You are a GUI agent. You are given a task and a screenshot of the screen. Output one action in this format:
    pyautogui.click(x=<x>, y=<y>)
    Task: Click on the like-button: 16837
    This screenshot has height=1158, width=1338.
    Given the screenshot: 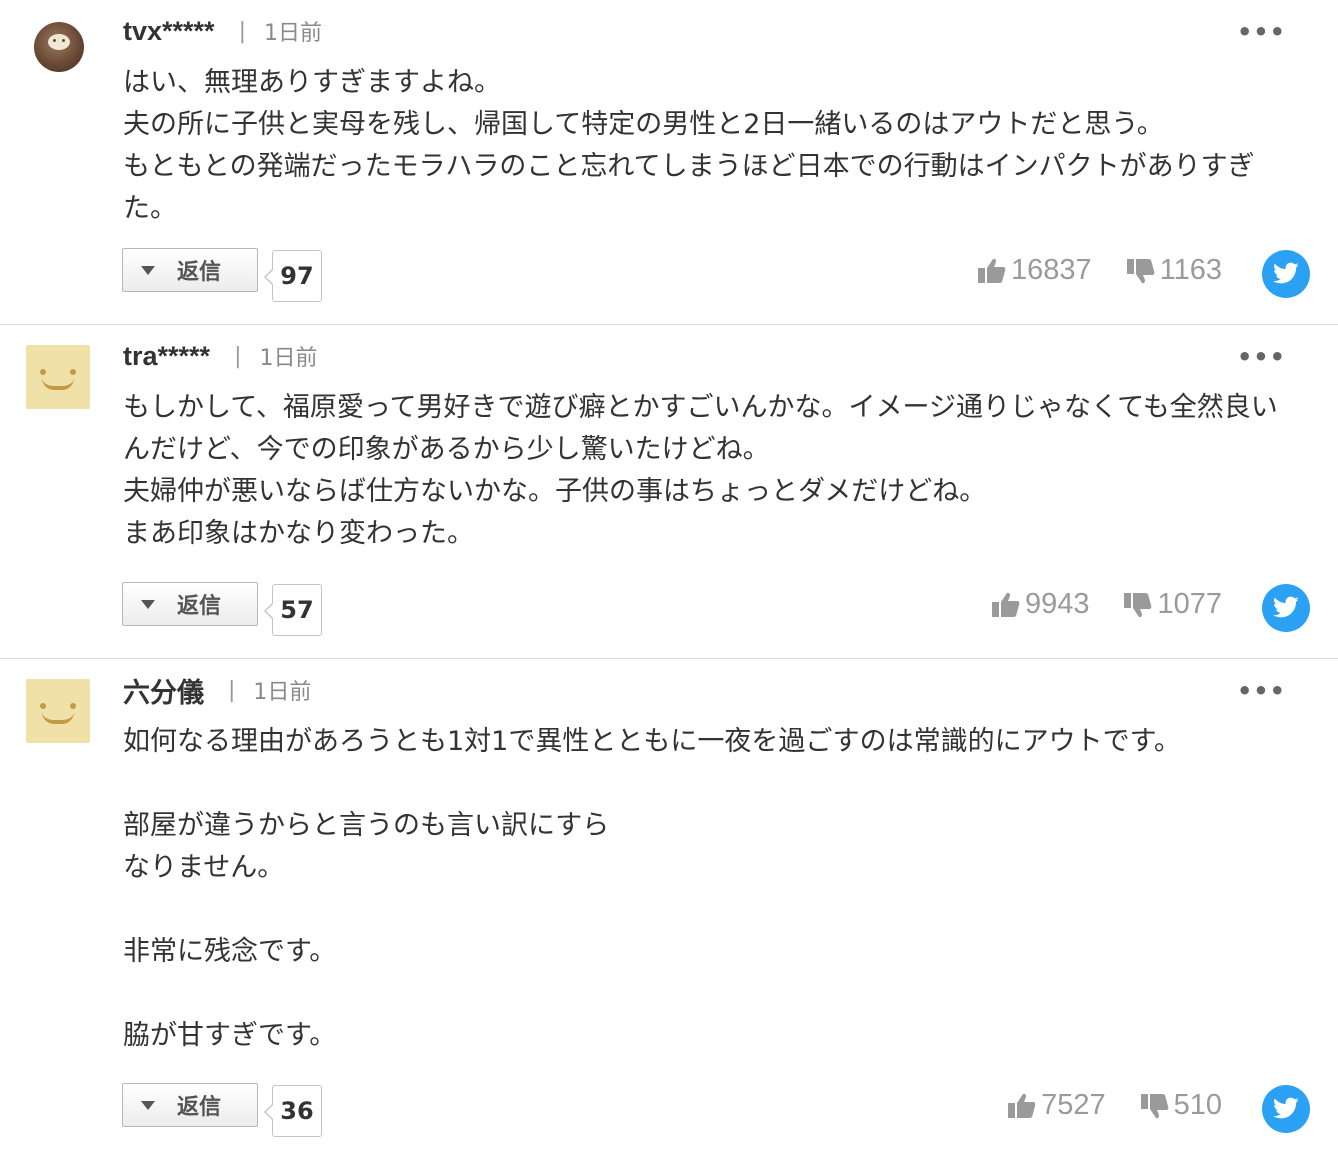 What is the action you would take?
    pyautogui.click(x=1034, y=270)
    